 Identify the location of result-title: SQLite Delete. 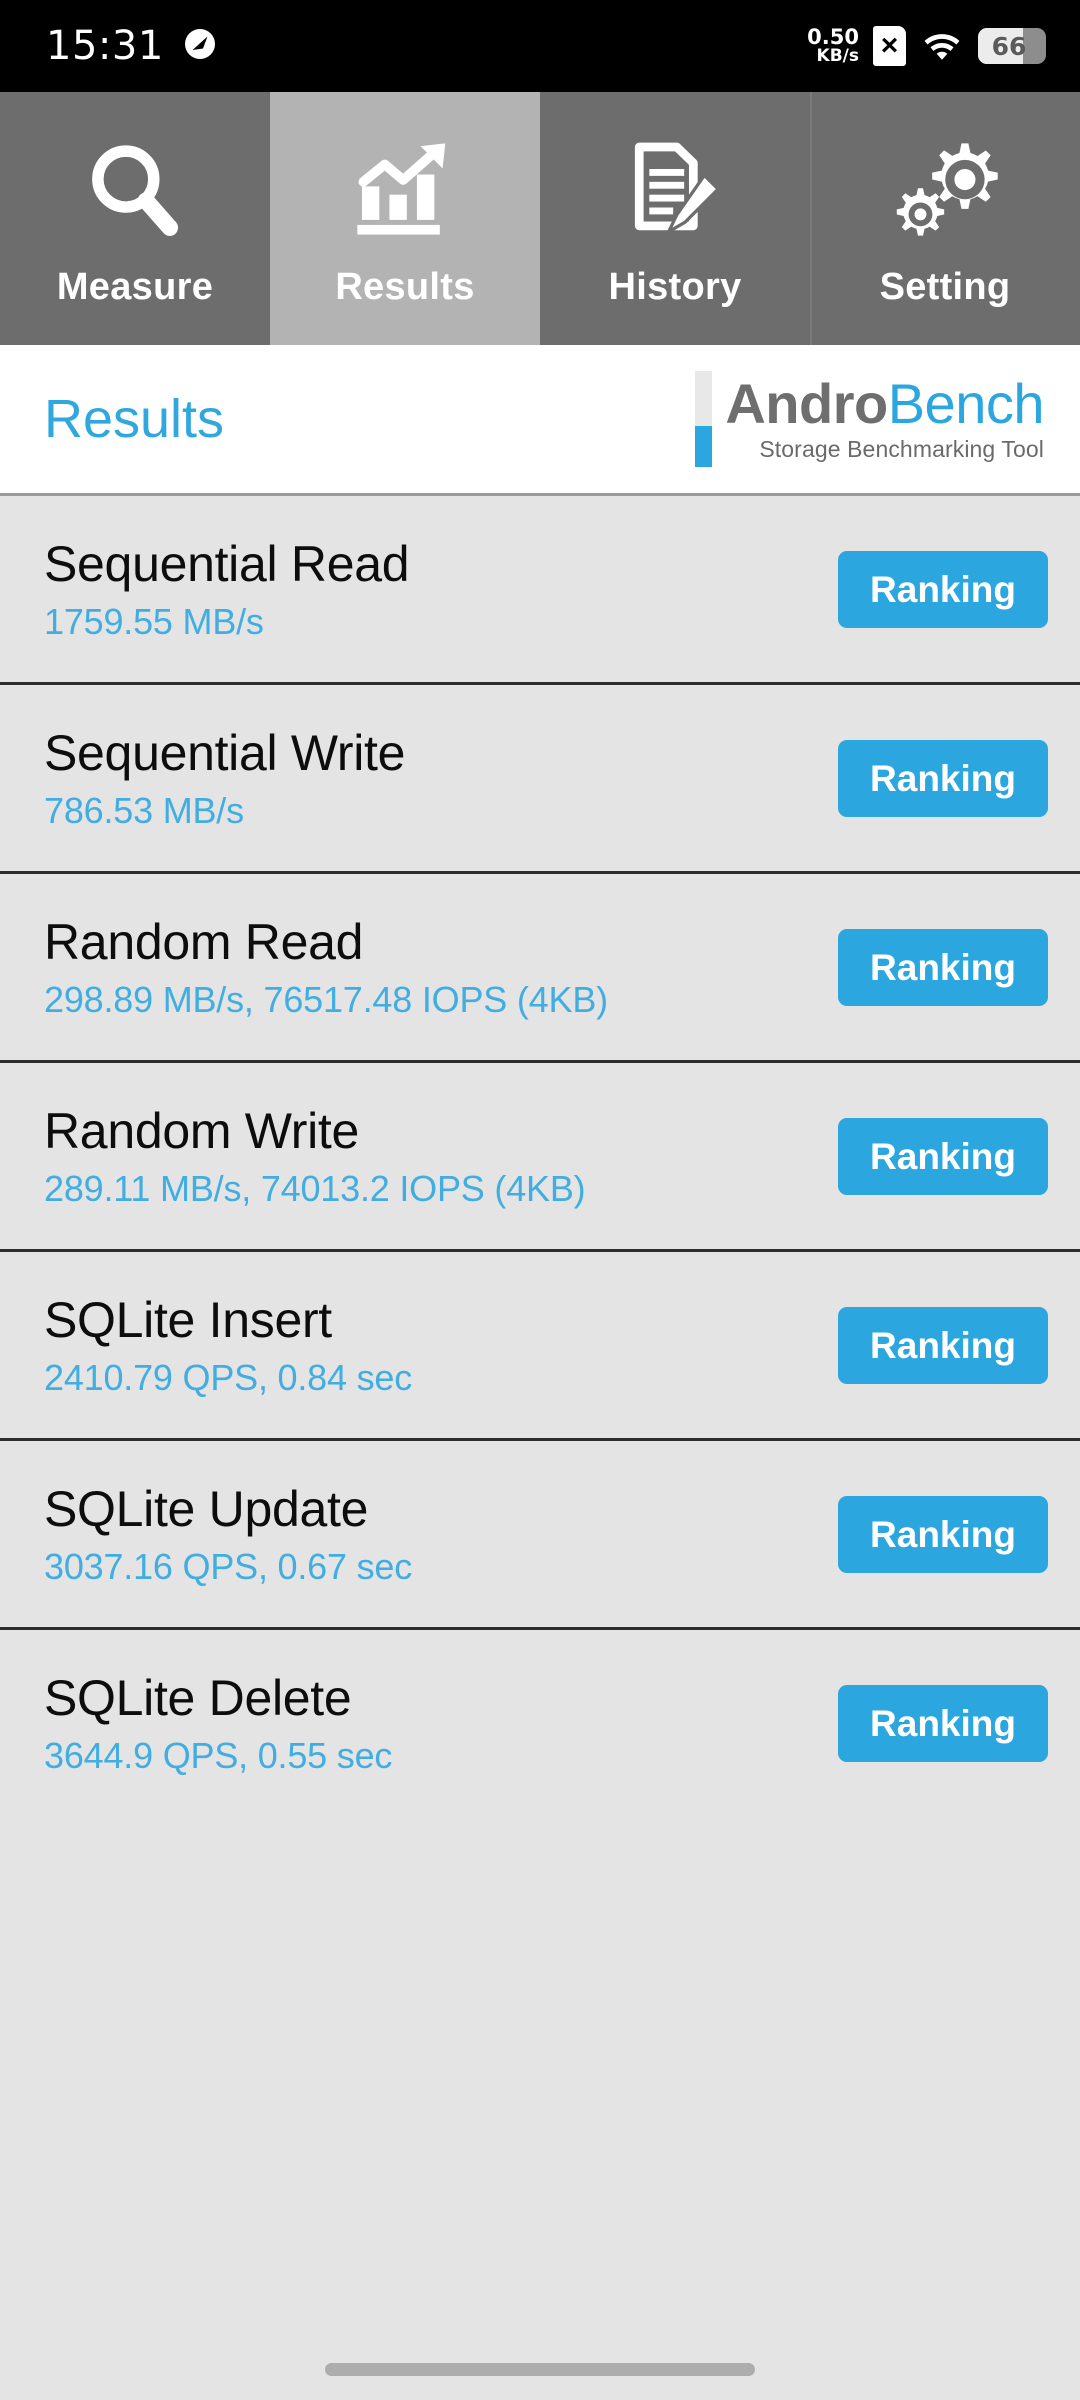
(198, 1698).